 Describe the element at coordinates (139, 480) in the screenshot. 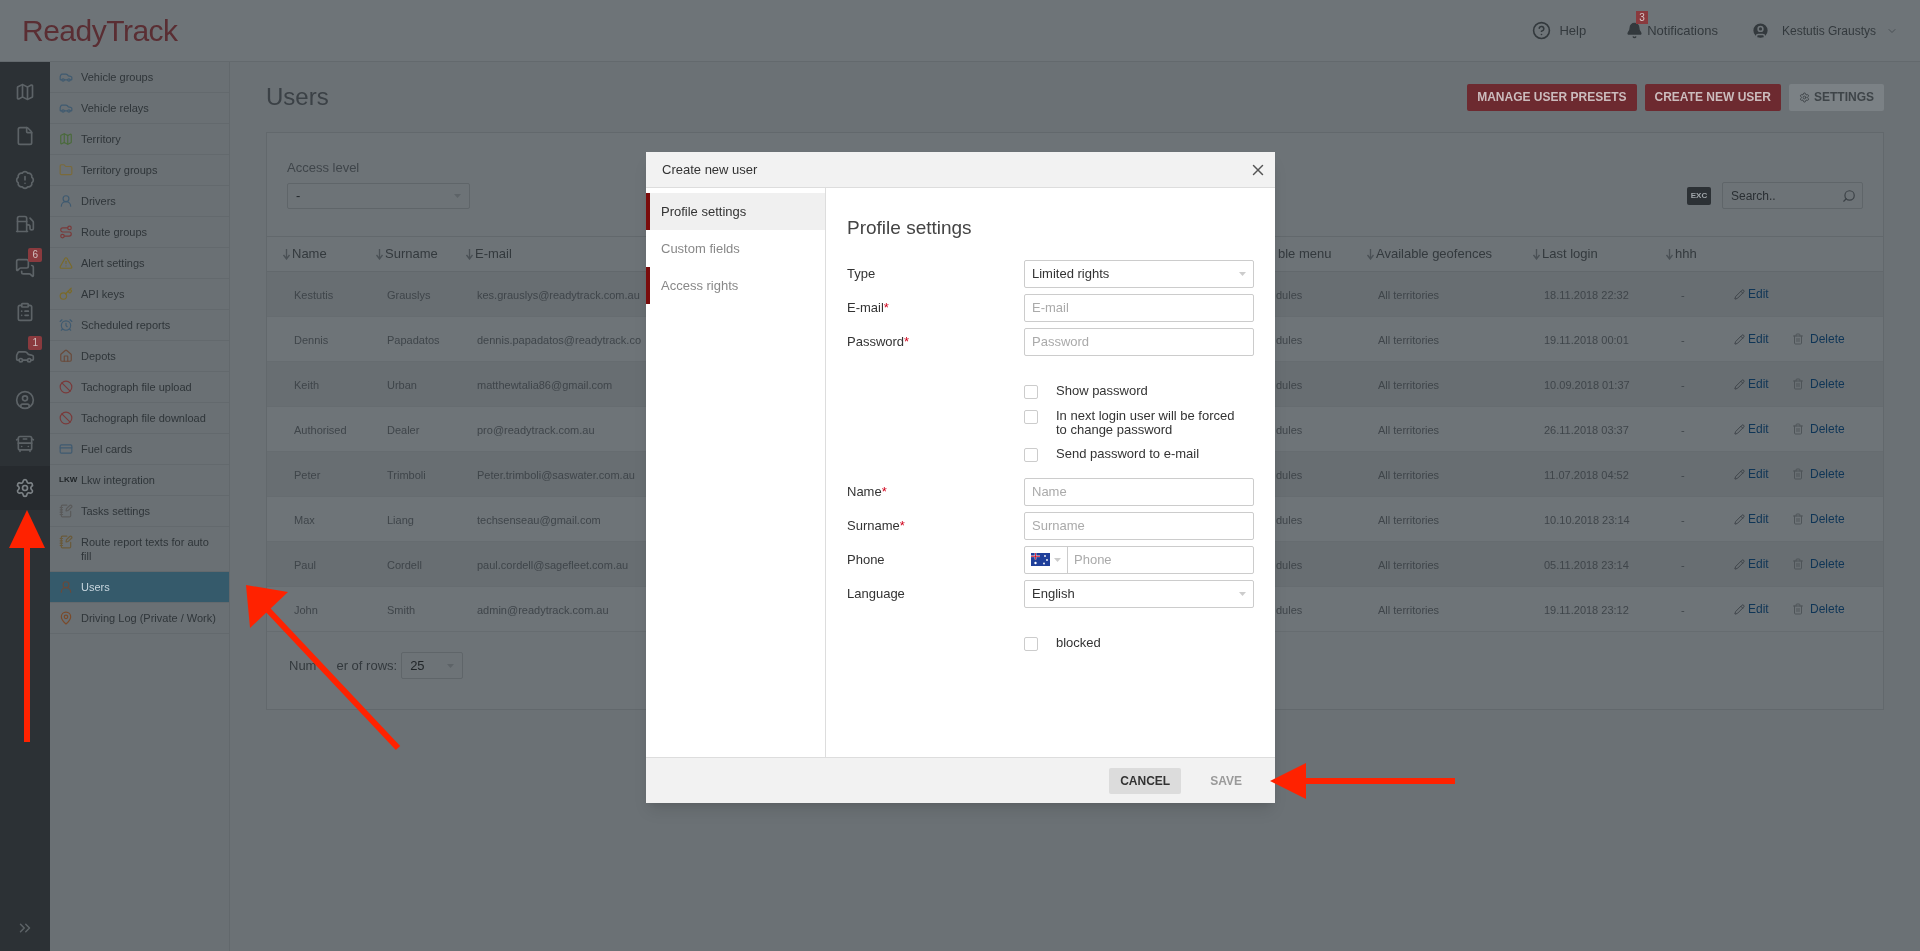

I see `sidebar-item: LKW Lkw integration` at that location.